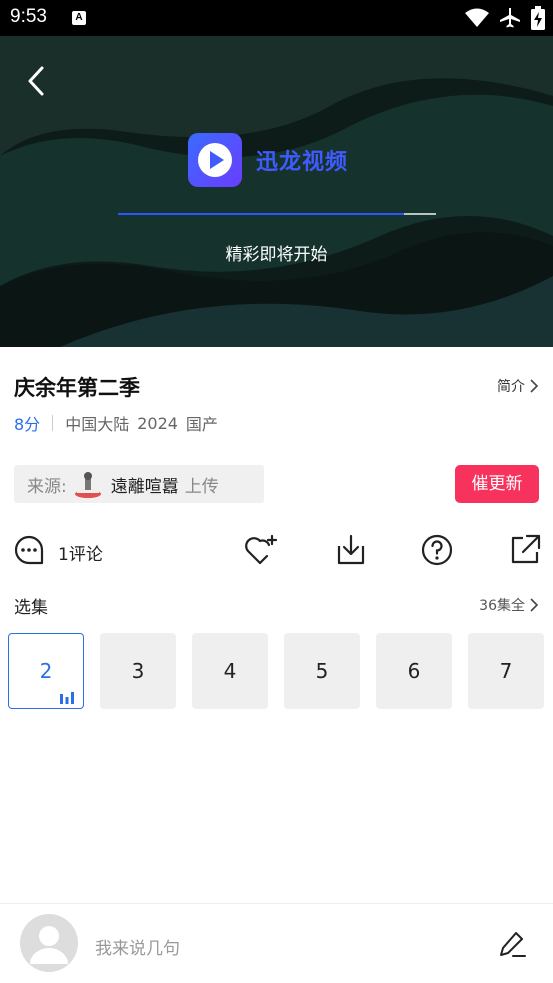  Describe the element at coordinates (80, 552) in the screenshot. I see `comment-count: 1评论` at that location.